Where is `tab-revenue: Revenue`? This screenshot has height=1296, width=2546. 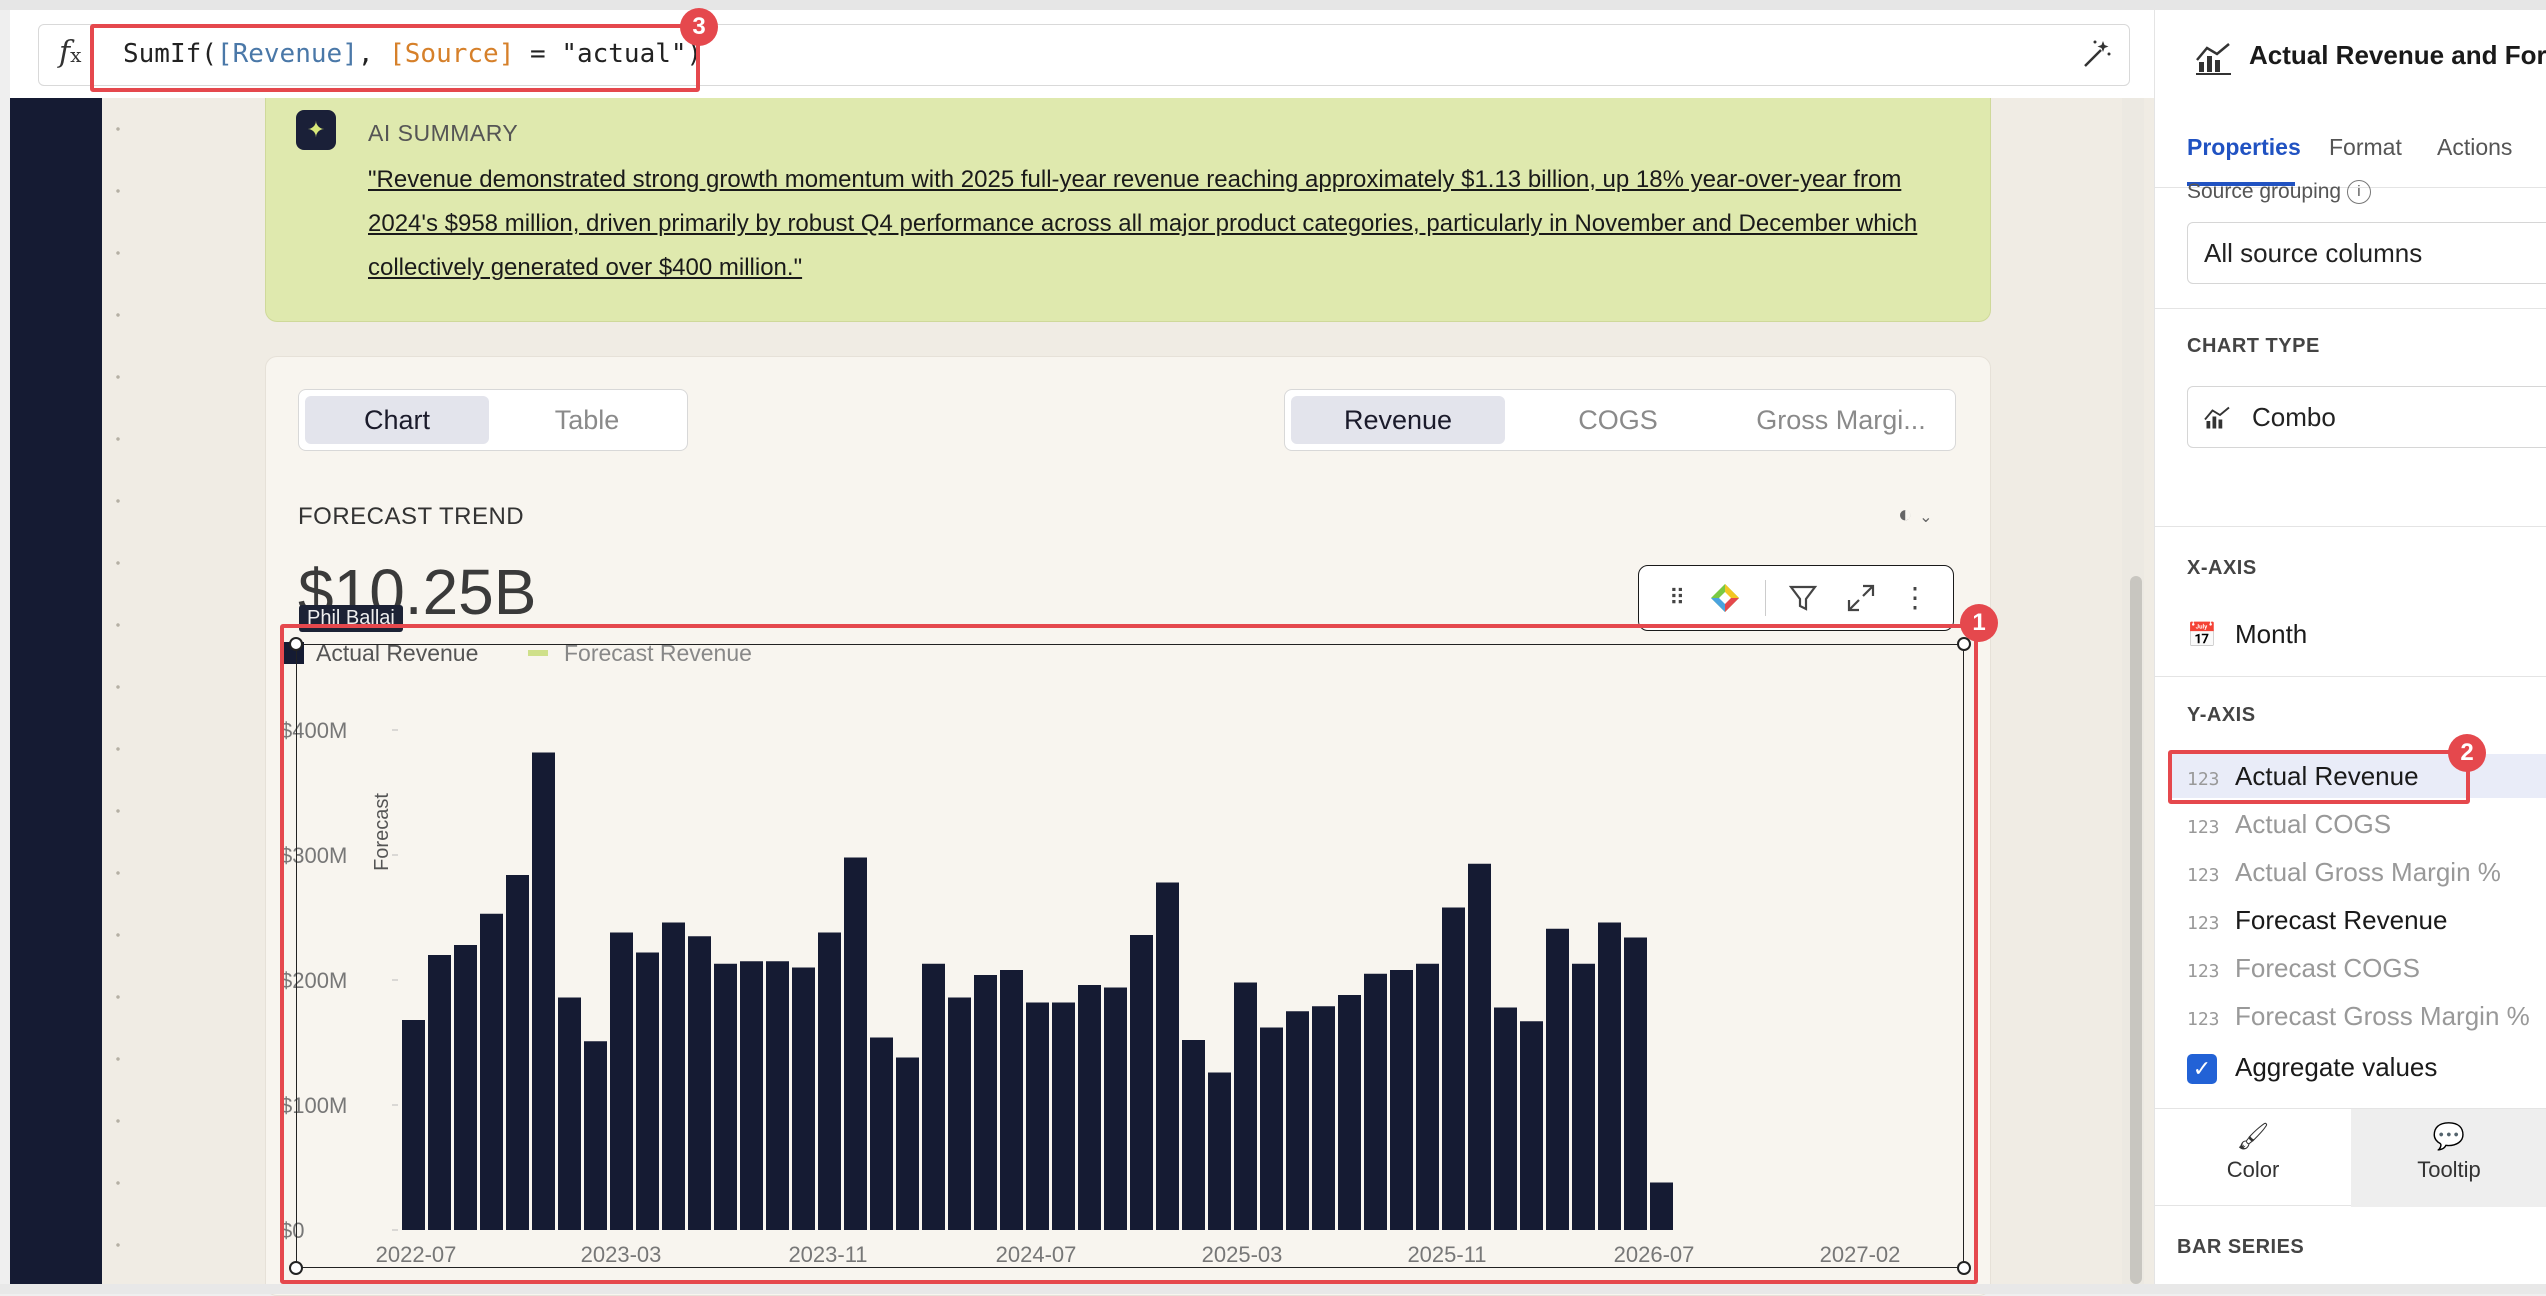 tab-revenue: Revenue is located at coordinates (1398, 420).